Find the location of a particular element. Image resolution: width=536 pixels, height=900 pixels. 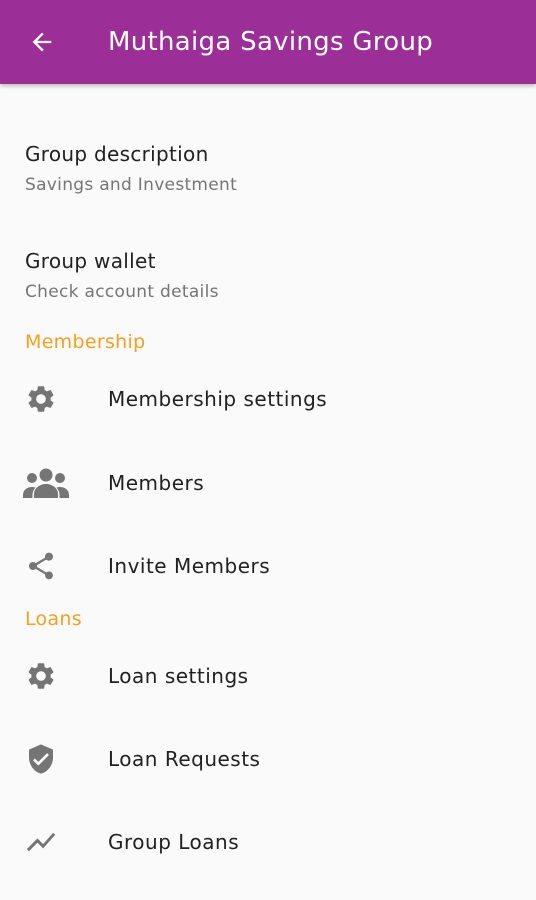

group-description-subtitle: Savings and Investment is located at coordinates (131, 185).